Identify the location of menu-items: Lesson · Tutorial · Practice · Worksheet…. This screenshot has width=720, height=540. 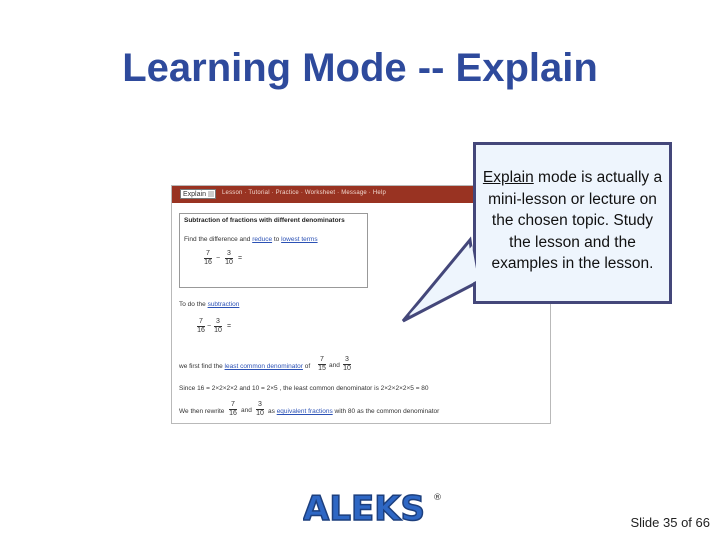
(304, 193).